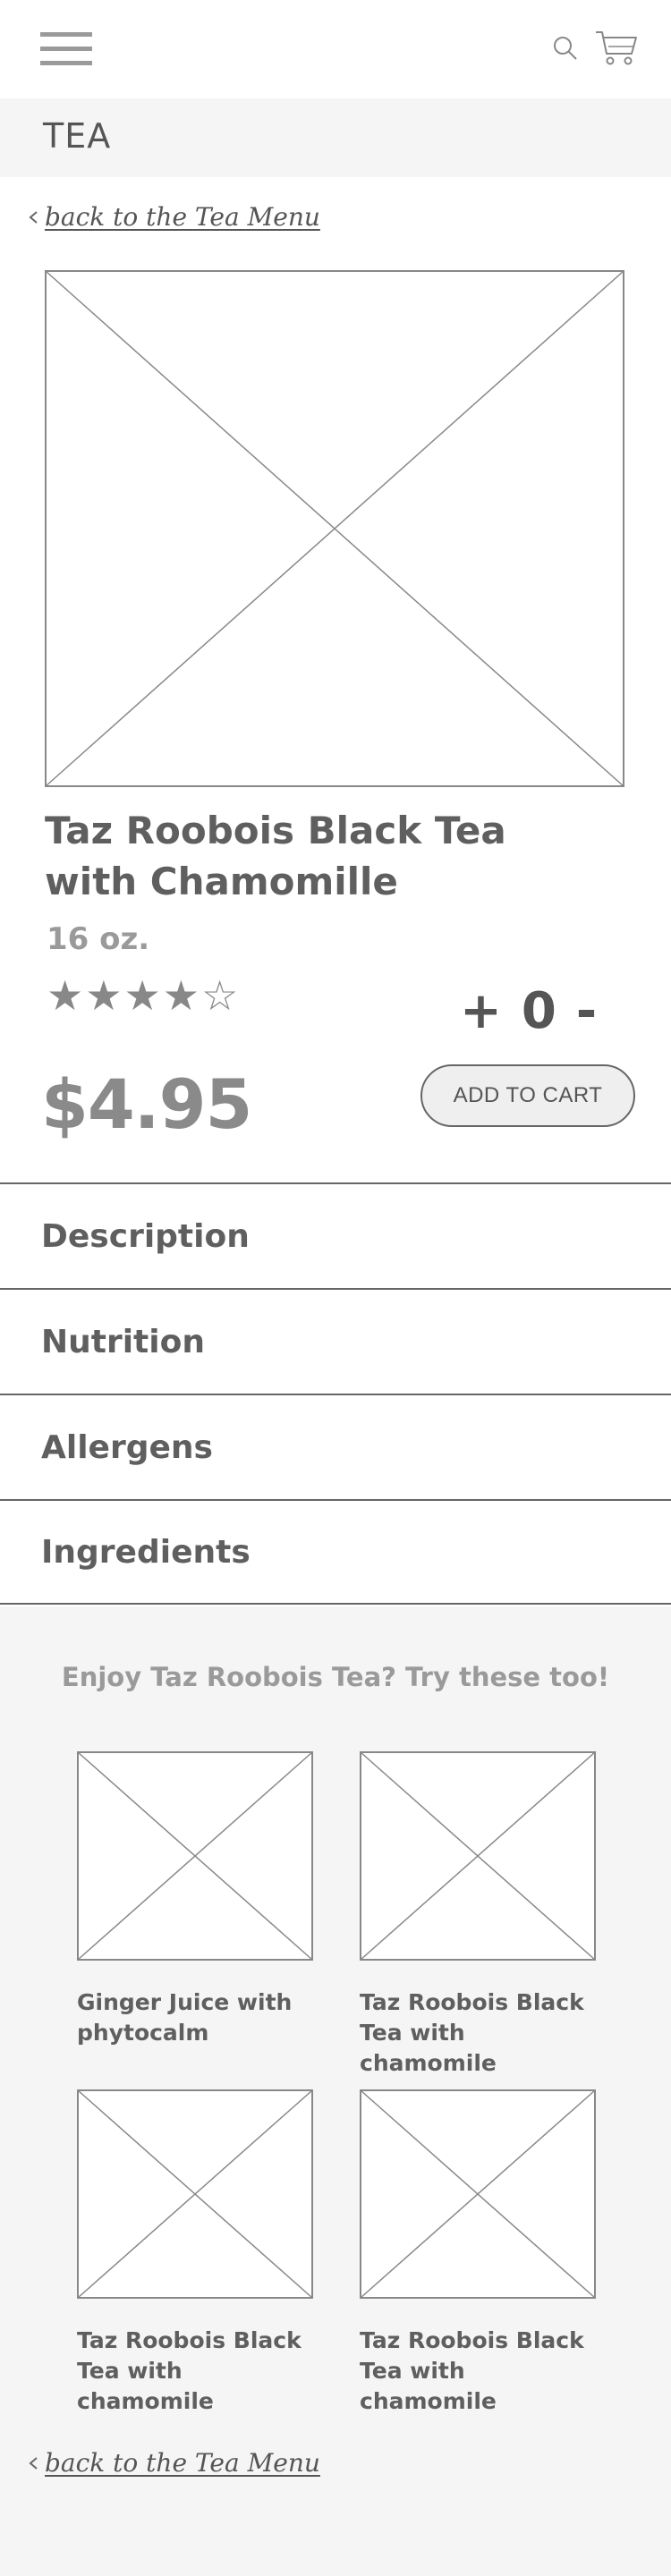 The width and height of the screenshot is (671, 2576). Describe the element at coordinates (147, 1104) in the screenshot. I see `product-price: $4.95` at that location.